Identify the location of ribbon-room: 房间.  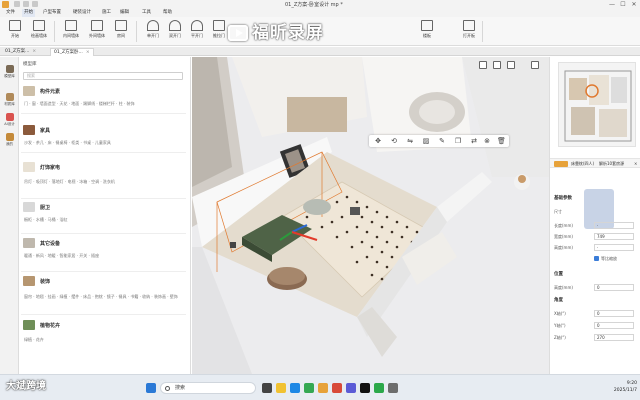
(121, 32).